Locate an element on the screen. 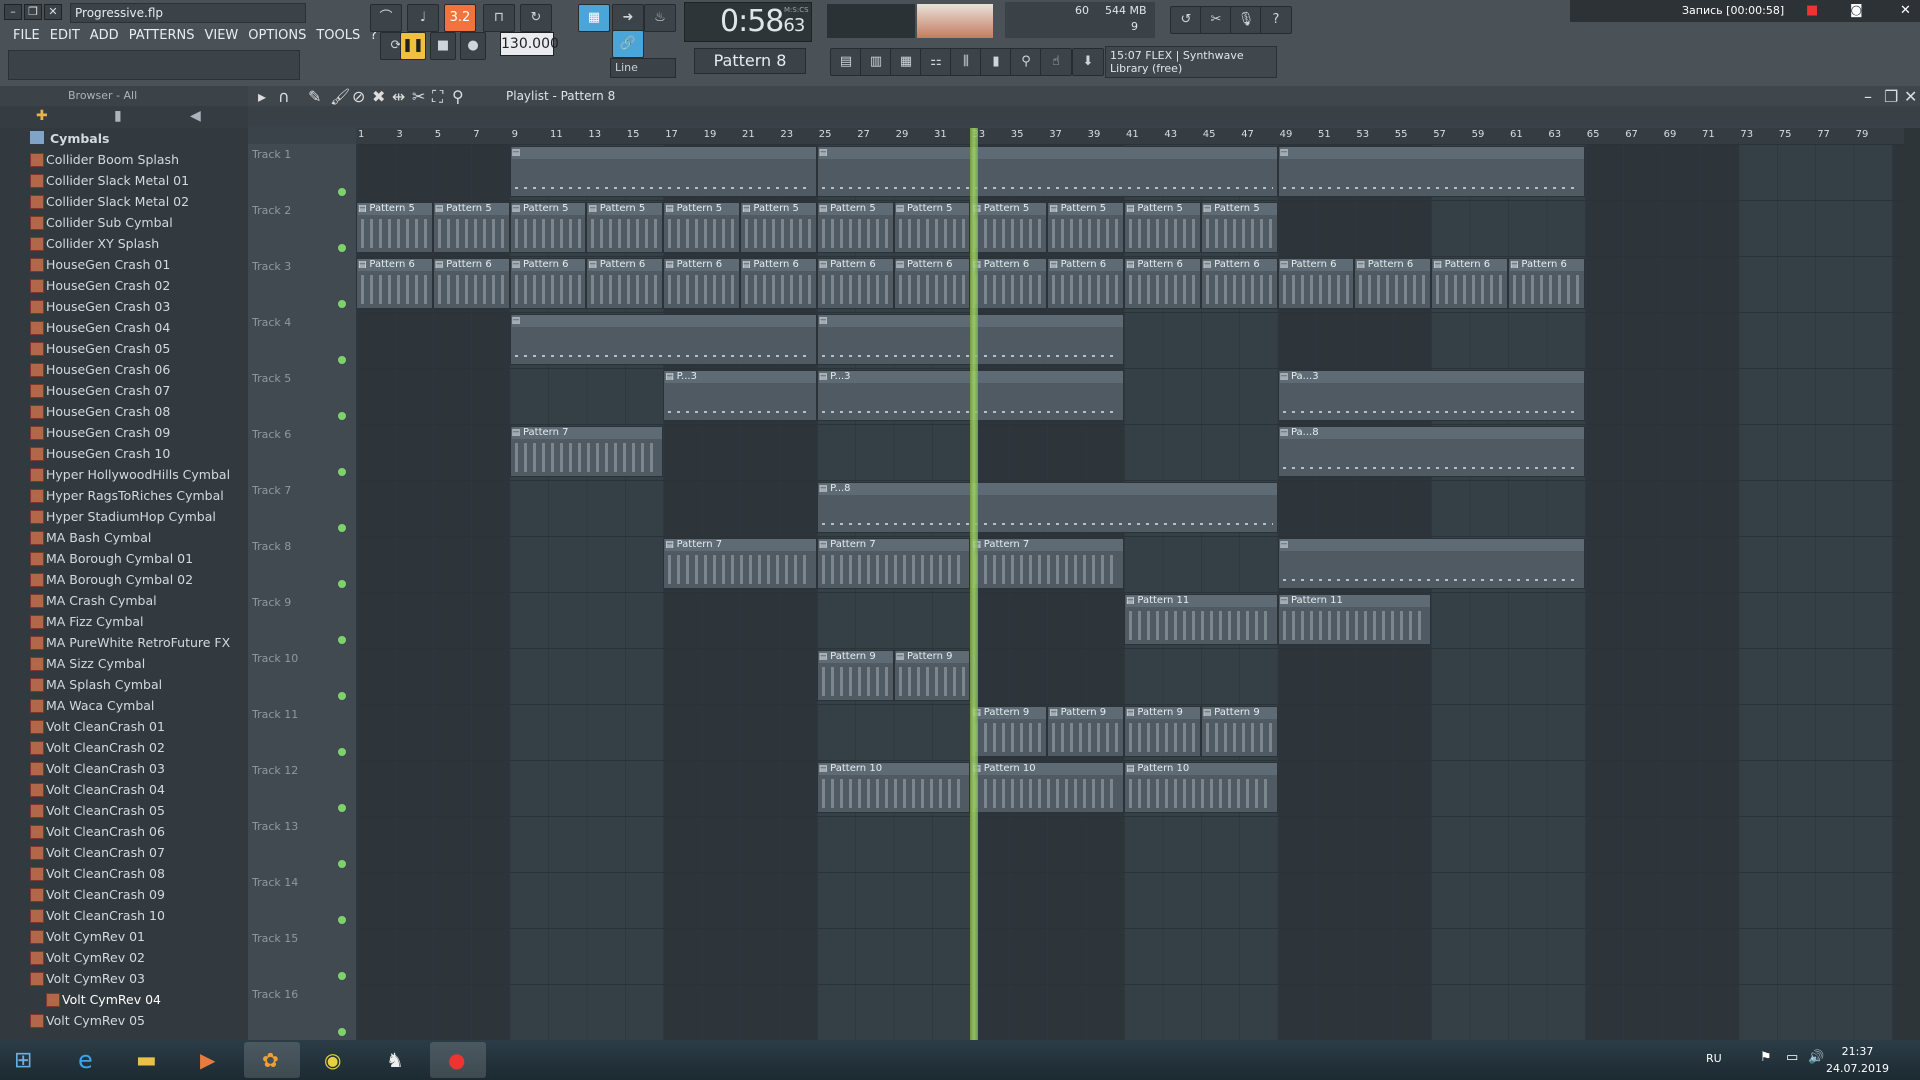 The height and width of the screenshot is (1080, 1920). step-edit-icon: ➜ is located at coordinates (628, 18).